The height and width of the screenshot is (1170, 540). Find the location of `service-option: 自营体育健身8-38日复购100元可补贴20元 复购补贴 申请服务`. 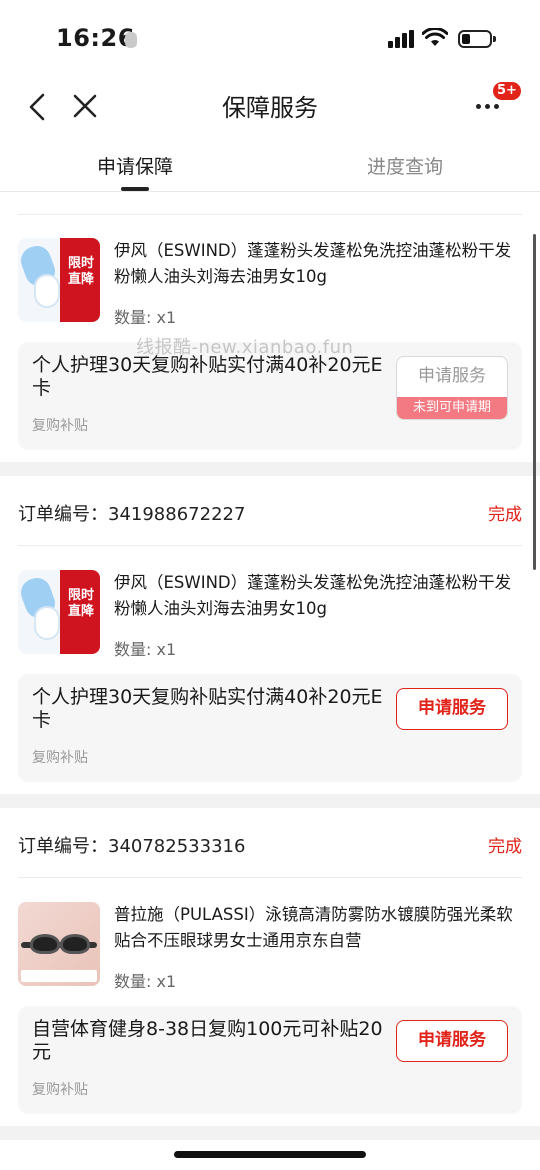

service-option: 自营体育健身8-38日复购100元可补贴20元 复购补贴 申请服务 is located at coordinates (270, 1060).